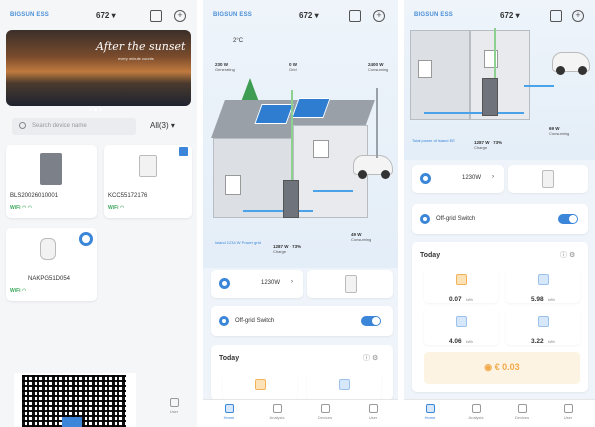 This screenshot has height=427, width=595. Describe the element at coordinates (128, 196) in the screenshot. I see `device-sn: KCC55172176` at that location.